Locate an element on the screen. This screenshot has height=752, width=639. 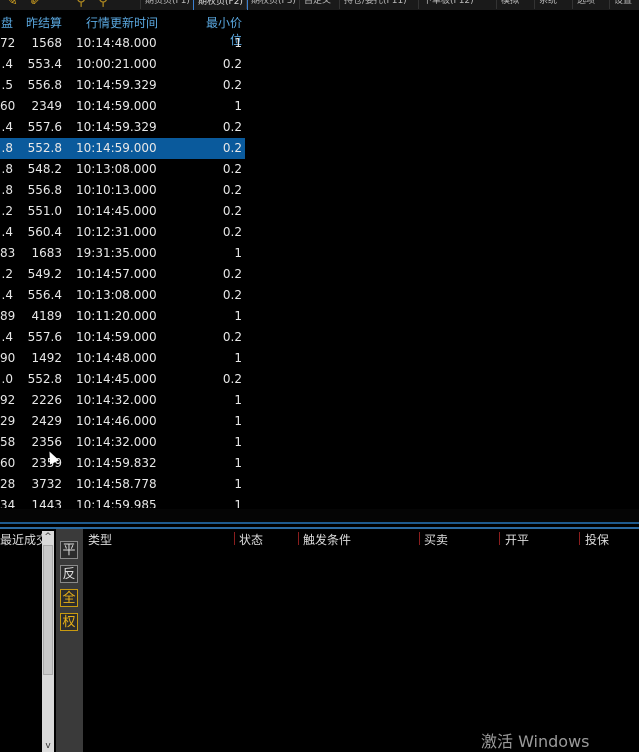
cell-prev-settle: 4189 is located at coordinates (46, 316).